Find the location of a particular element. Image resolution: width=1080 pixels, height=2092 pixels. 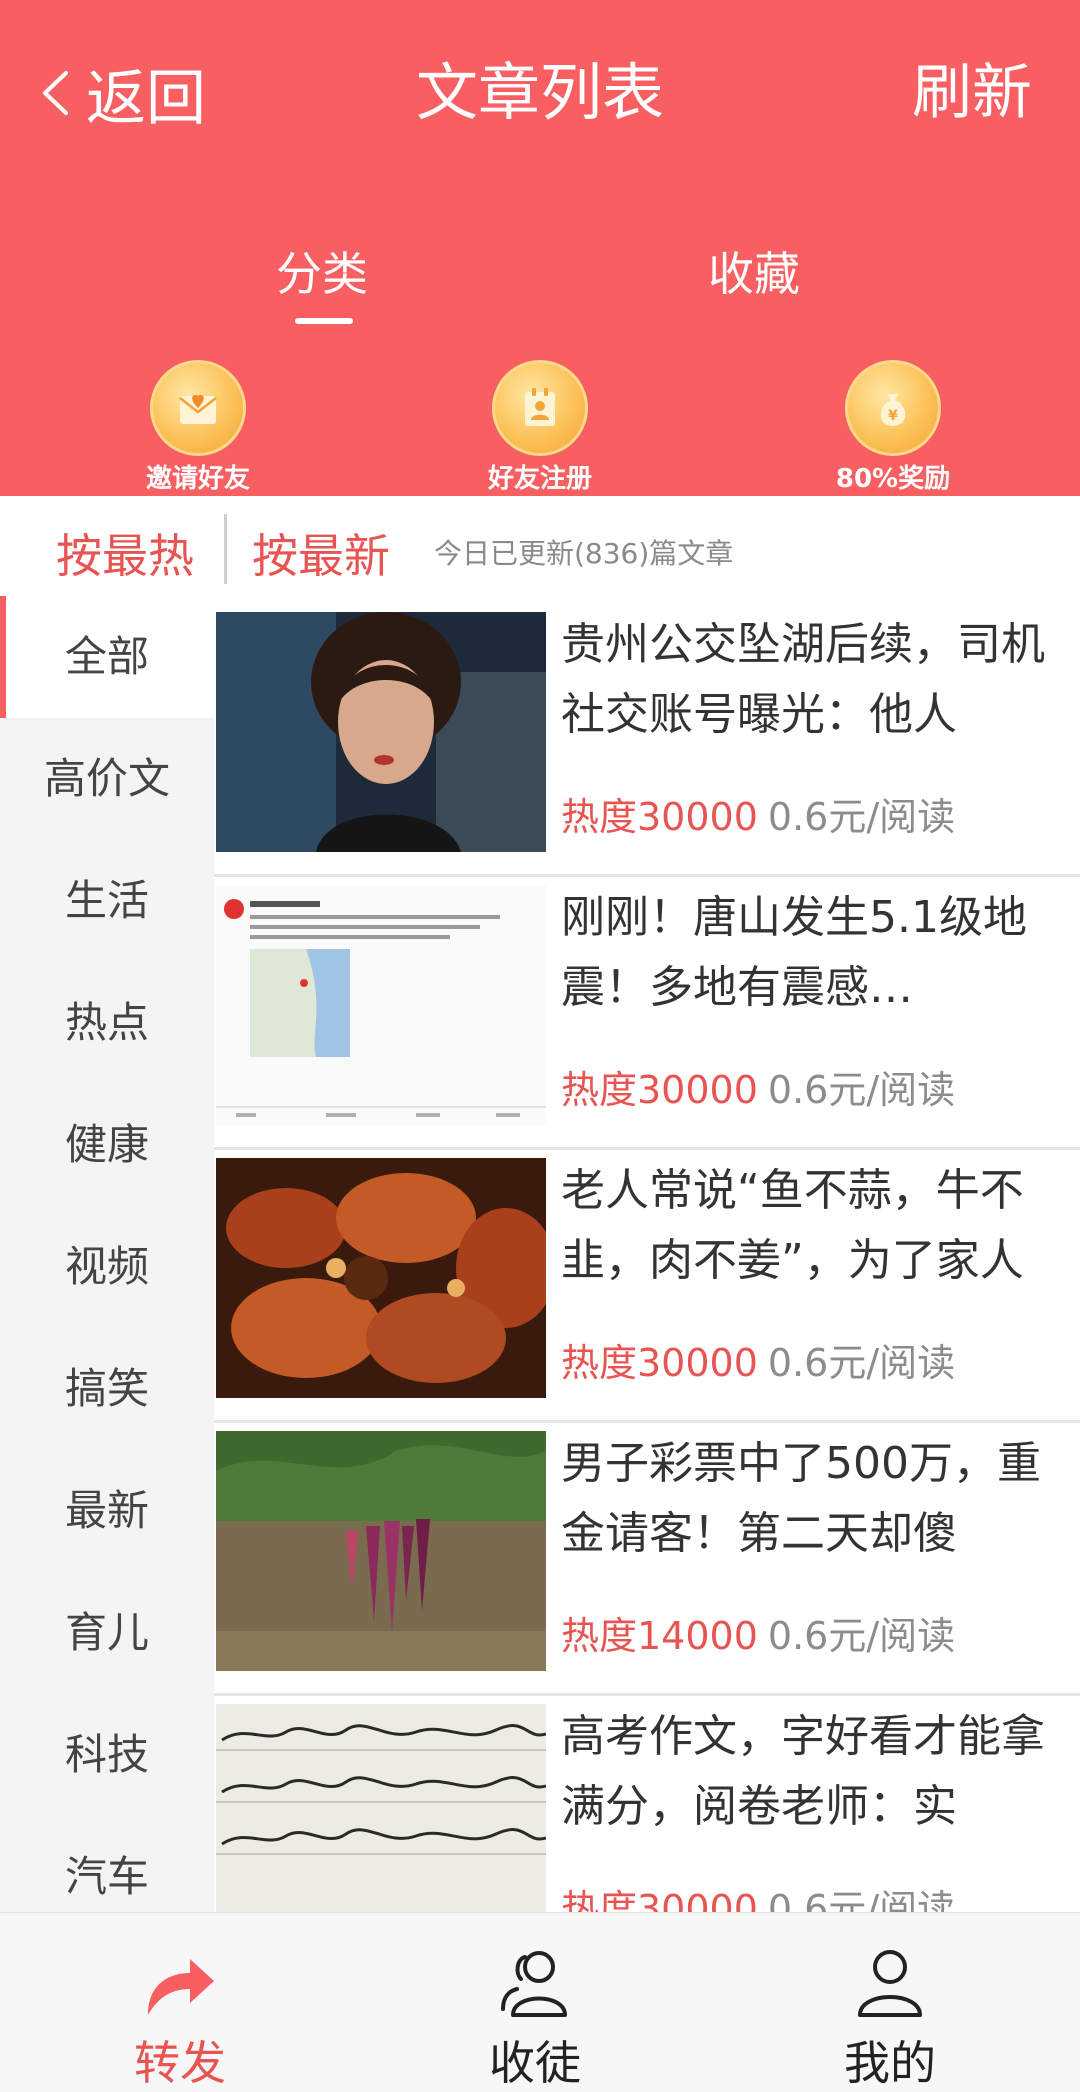

category-video: 视频 is located at coordinates (107, 1267).